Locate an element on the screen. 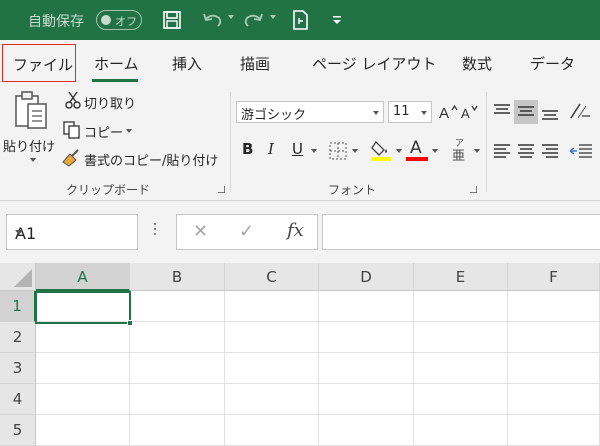  cell-f4 is located at coordinates (554, 399).